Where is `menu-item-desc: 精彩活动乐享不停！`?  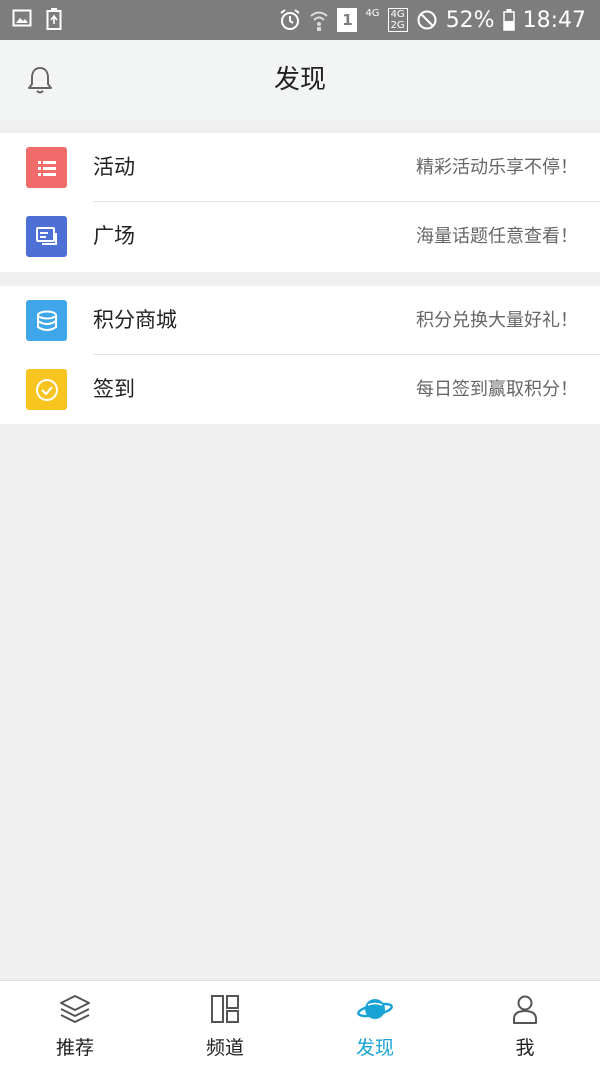 menu-item-desc: 精彩活动乐享不停！ is located at coordinates (497, 167).